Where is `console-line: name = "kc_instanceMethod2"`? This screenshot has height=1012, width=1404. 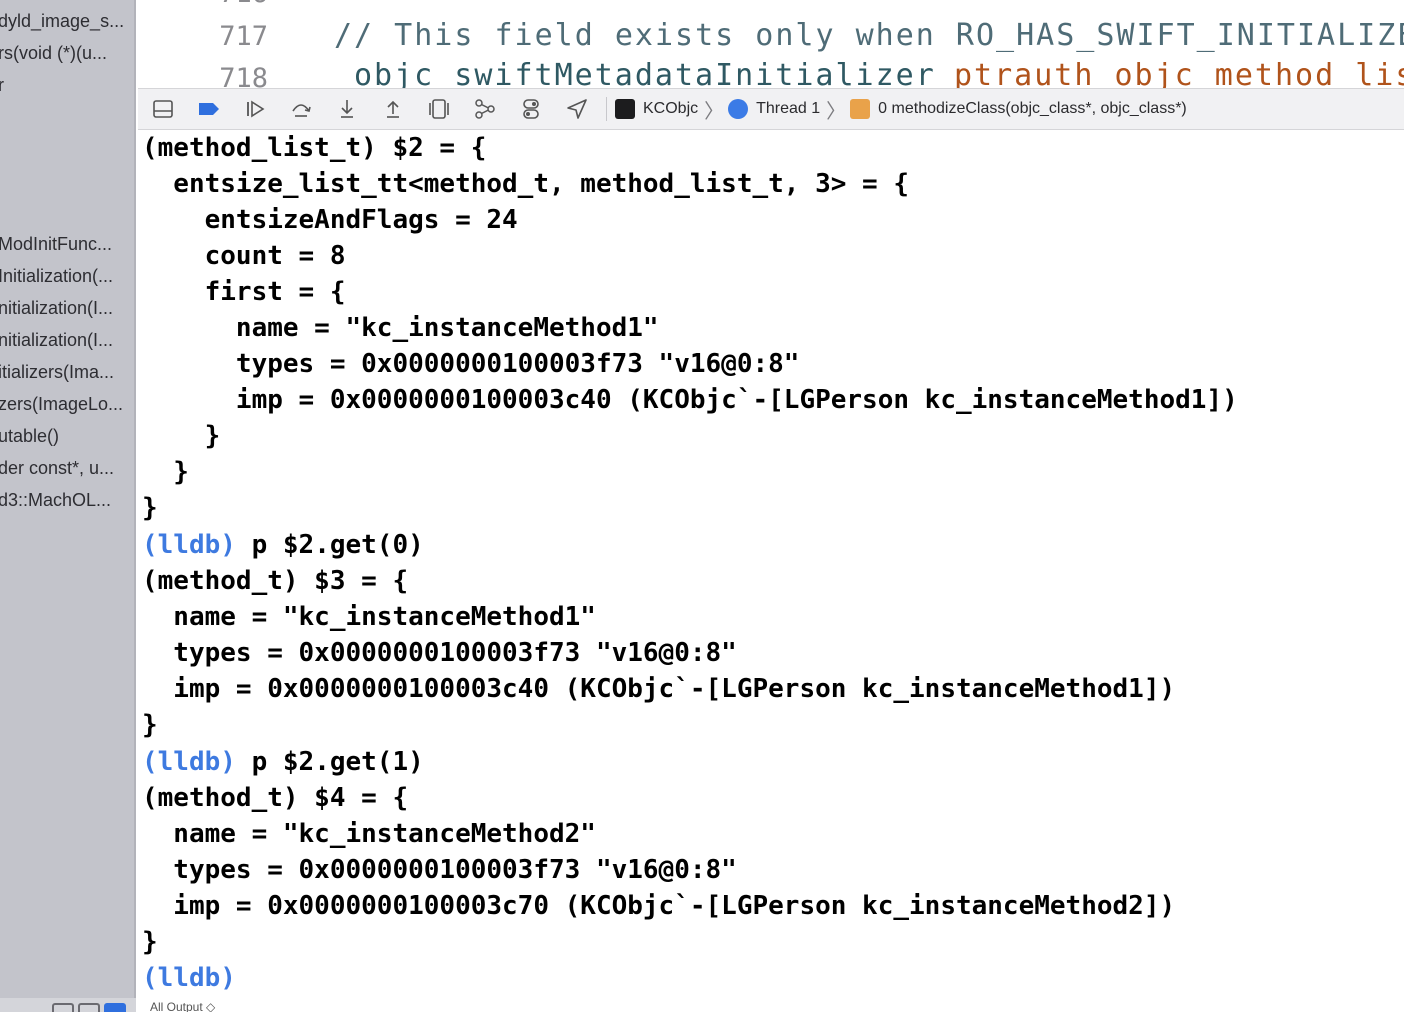
console-line: name = "kc_instanceMethod2" is located at coordinates (369, 834).